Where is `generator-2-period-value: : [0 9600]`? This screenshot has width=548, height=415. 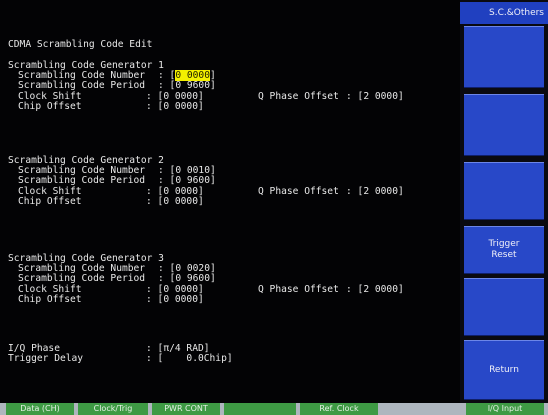 generator-2-period-value: : [0 9600] is located at coordinates (187, 181).